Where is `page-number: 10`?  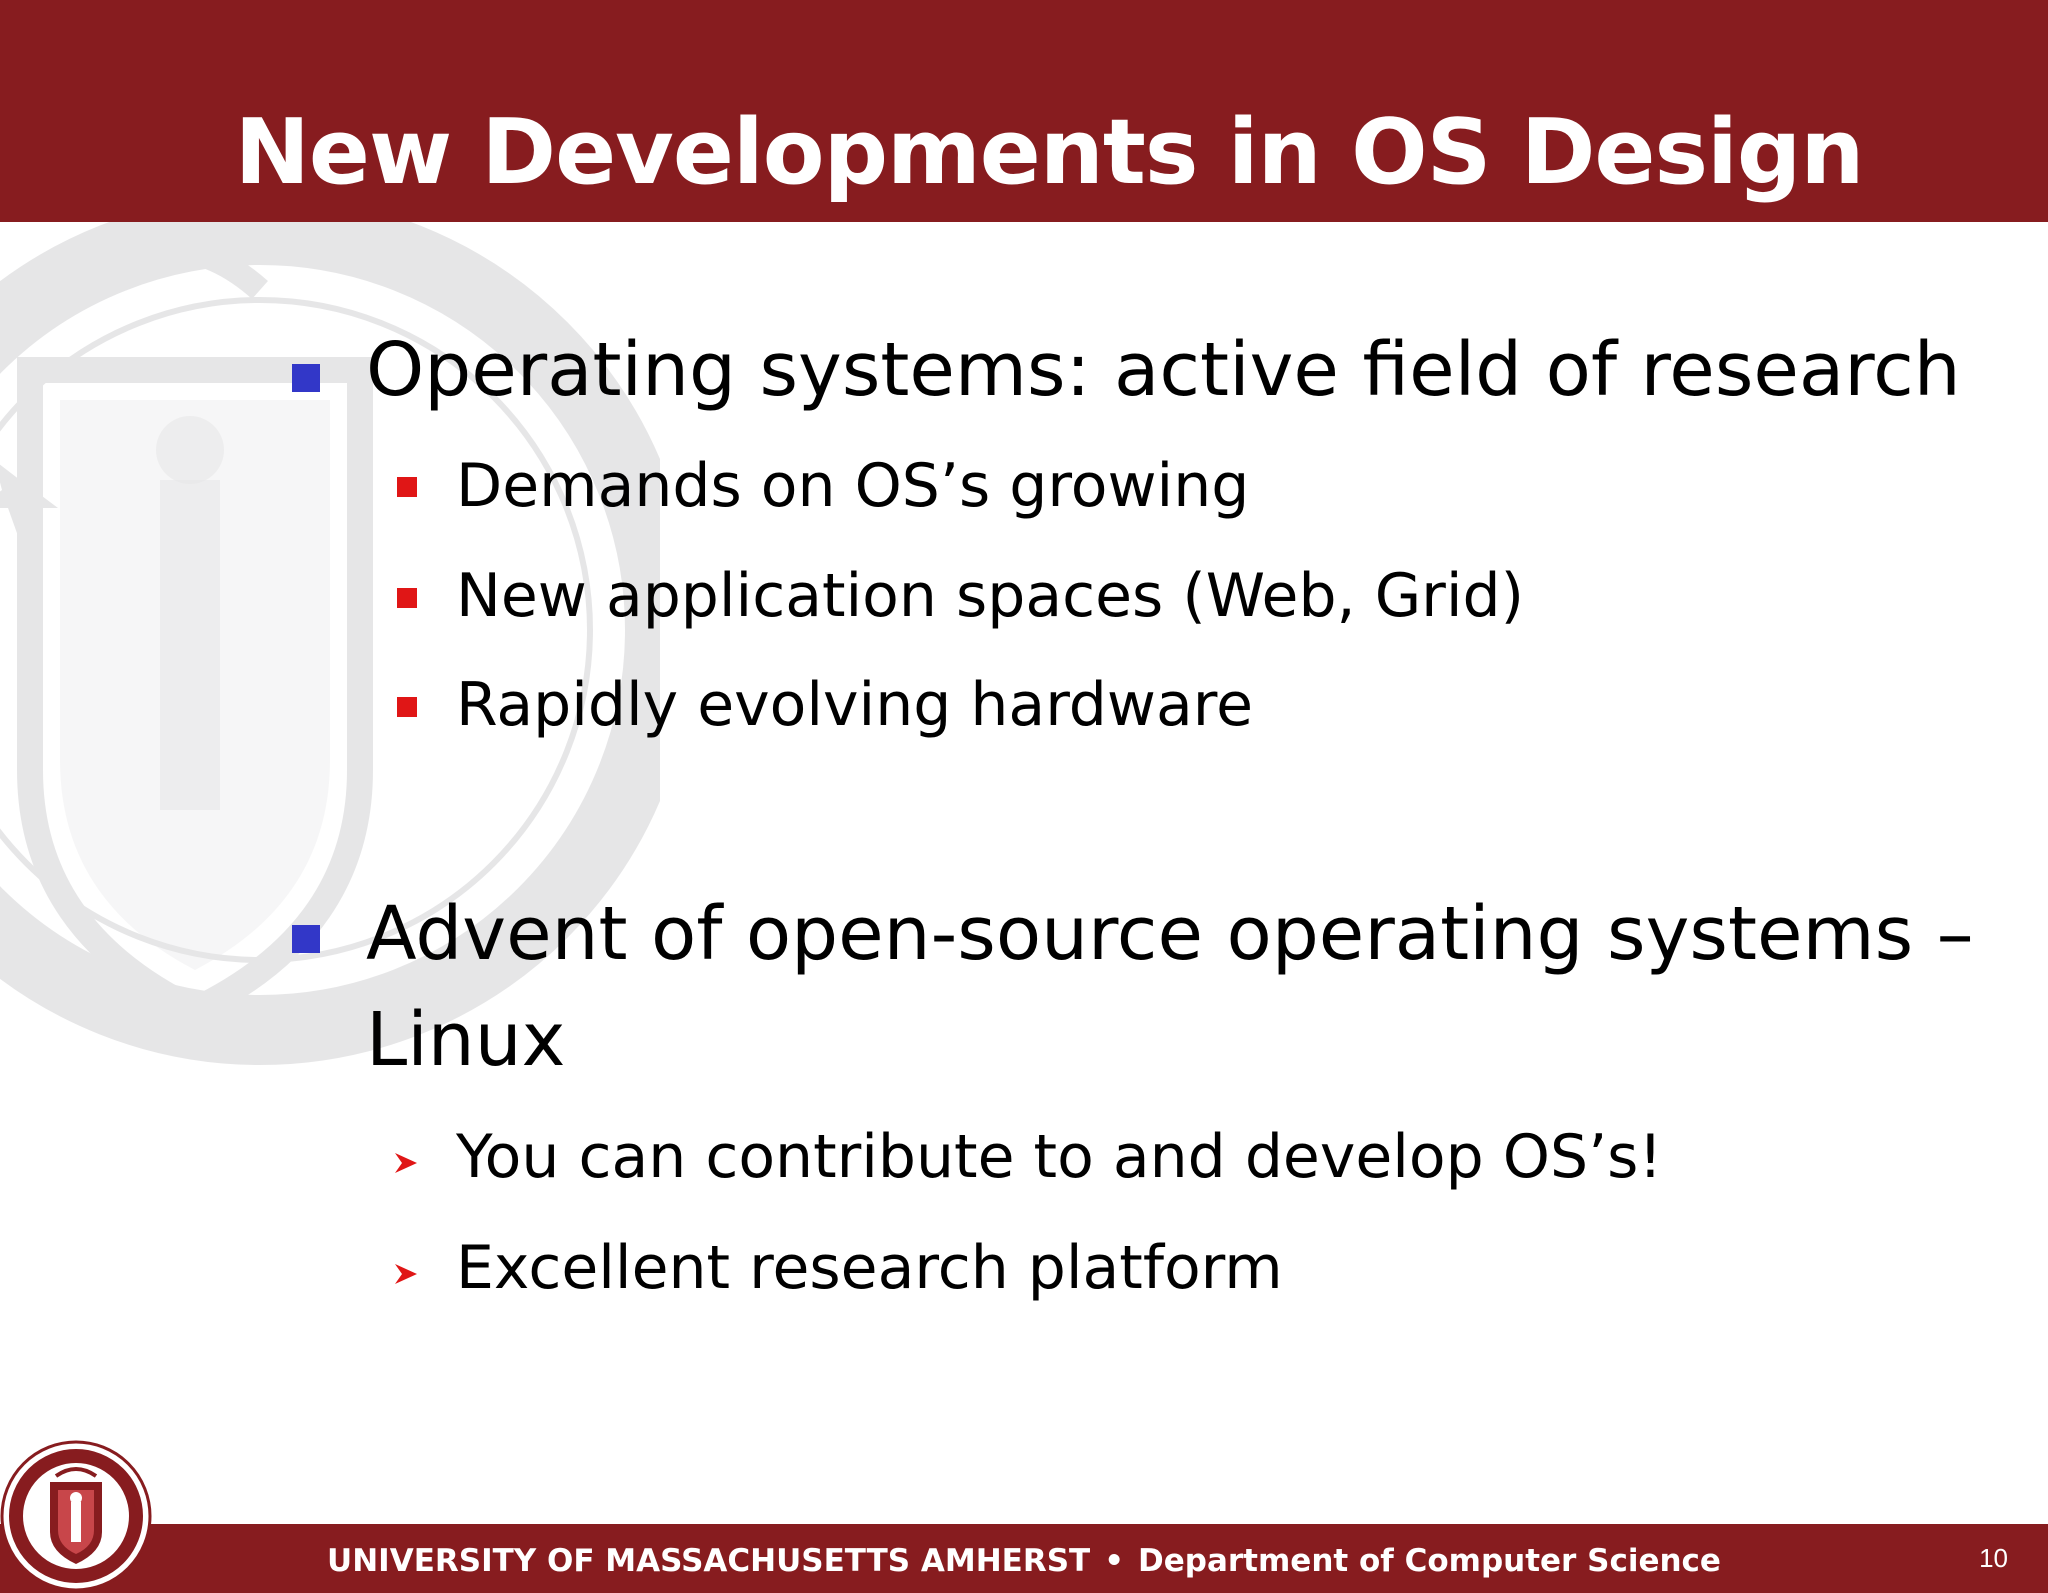 page-number: 10 is located at coordinates (1993, 1558).